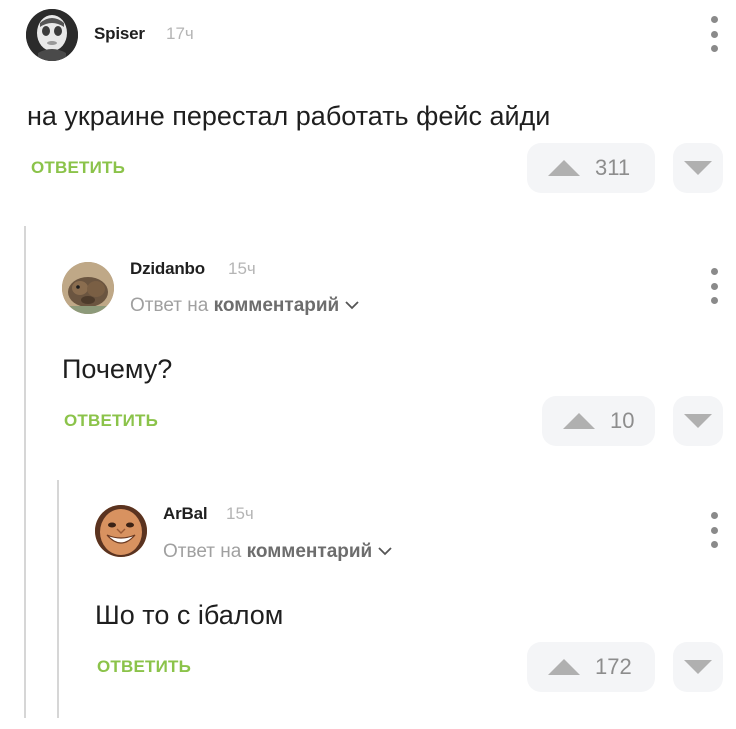  What do you see at coordinates (185, 514) in the screenshot?
I see `username: ArBal` at bounding box center [185, 514].